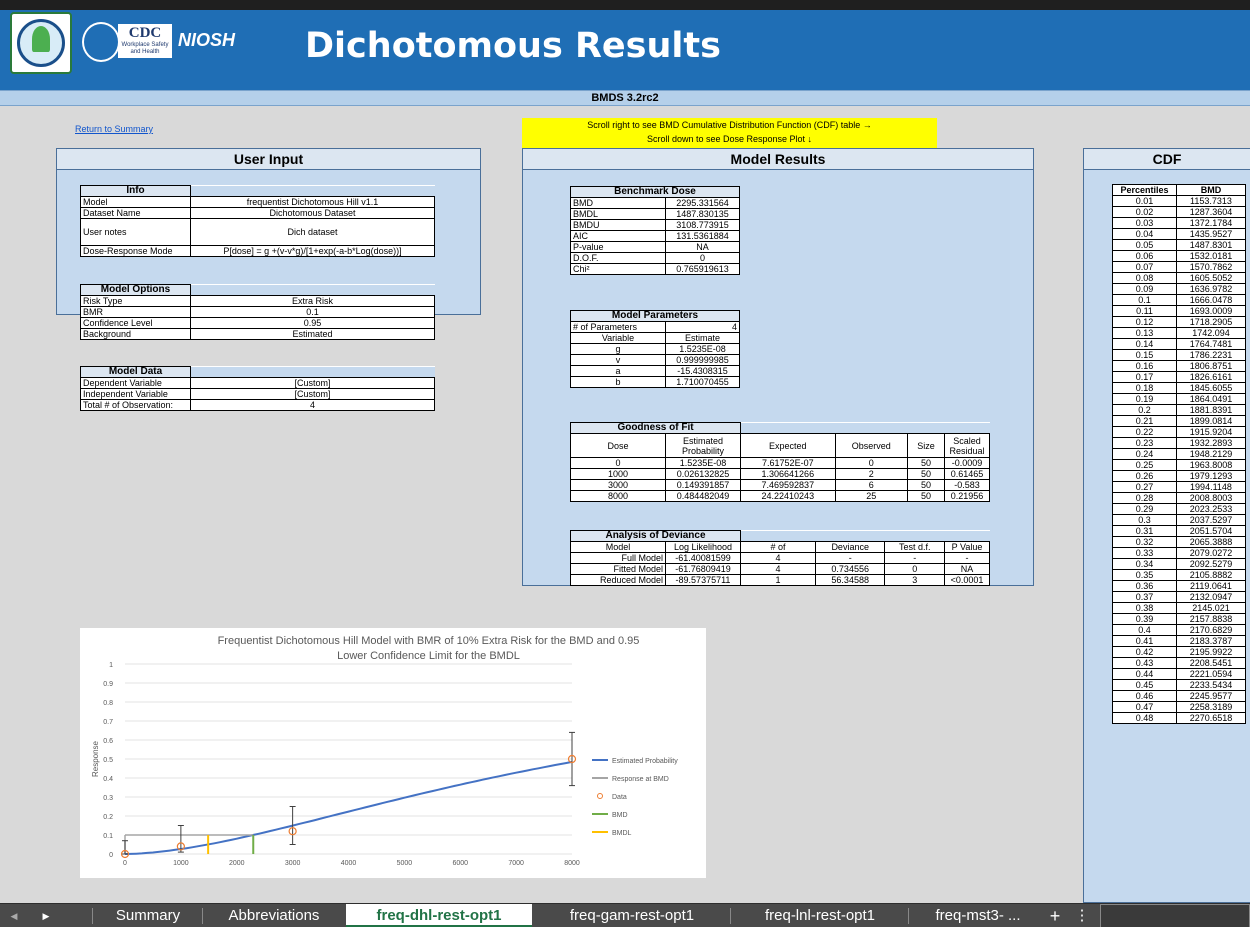  Describe the element at coordinates (702, 327) in the screenshot. I see `param-count-value: 4` at that location.